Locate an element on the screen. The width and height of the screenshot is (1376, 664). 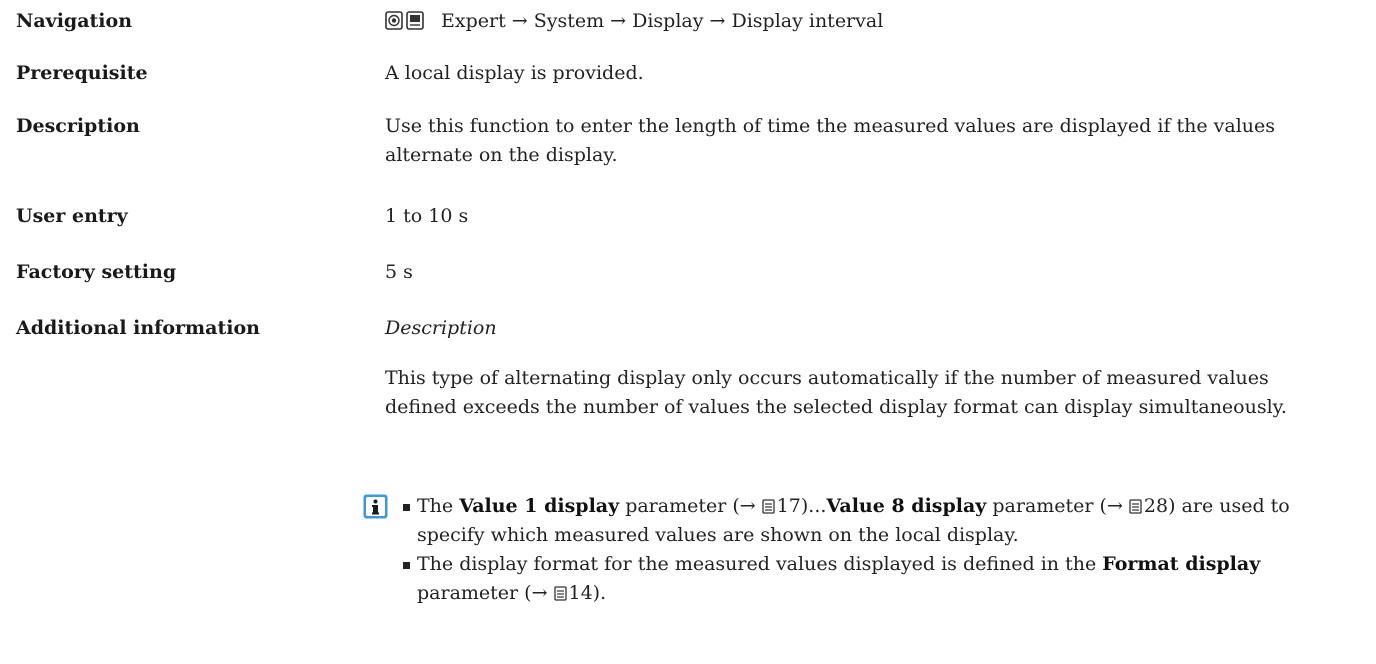
navigation-label: Navigation is located at coordinates (74, 21).